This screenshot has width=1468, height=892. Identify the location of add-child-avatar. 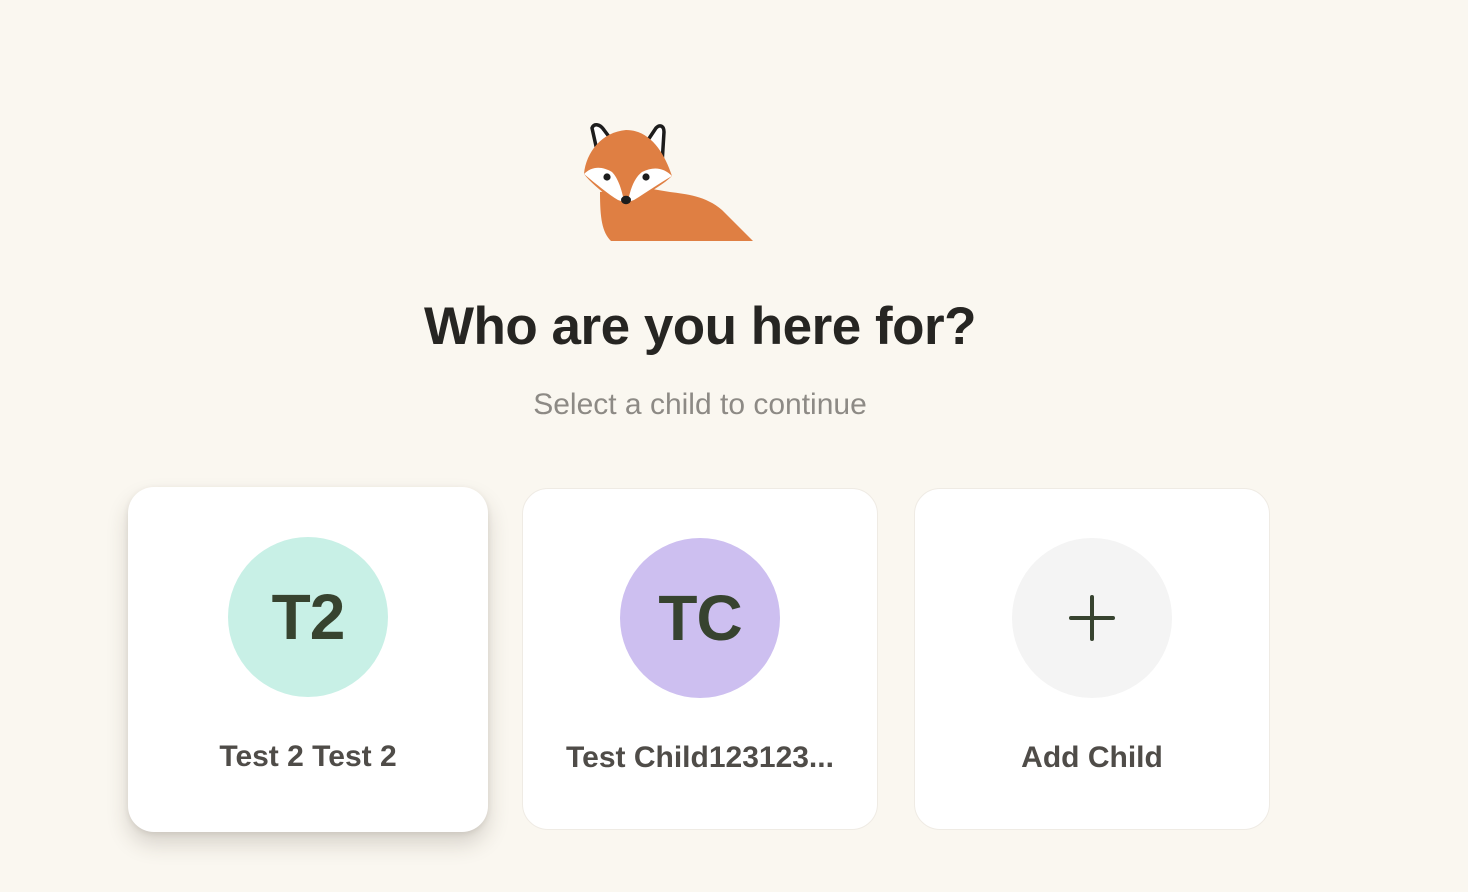
(1092, 618).